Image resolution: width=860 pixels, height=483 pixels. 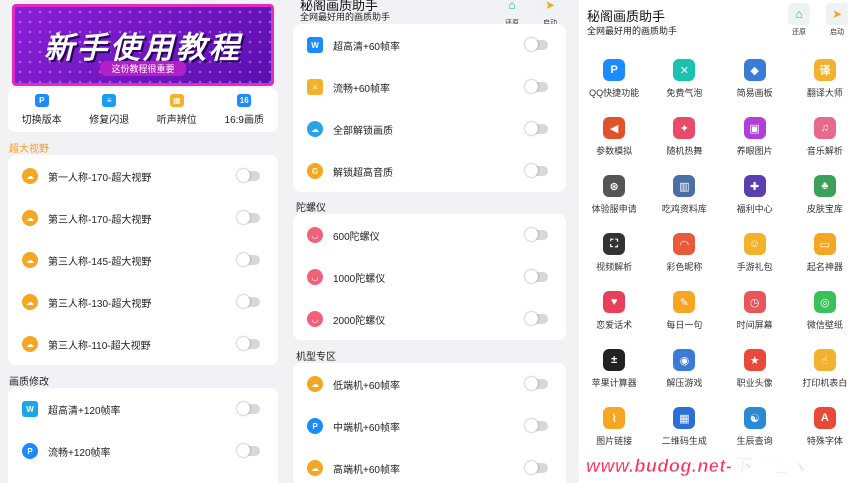 I want to click on tool-label: 免费气泡, so click(x=684, y=93).